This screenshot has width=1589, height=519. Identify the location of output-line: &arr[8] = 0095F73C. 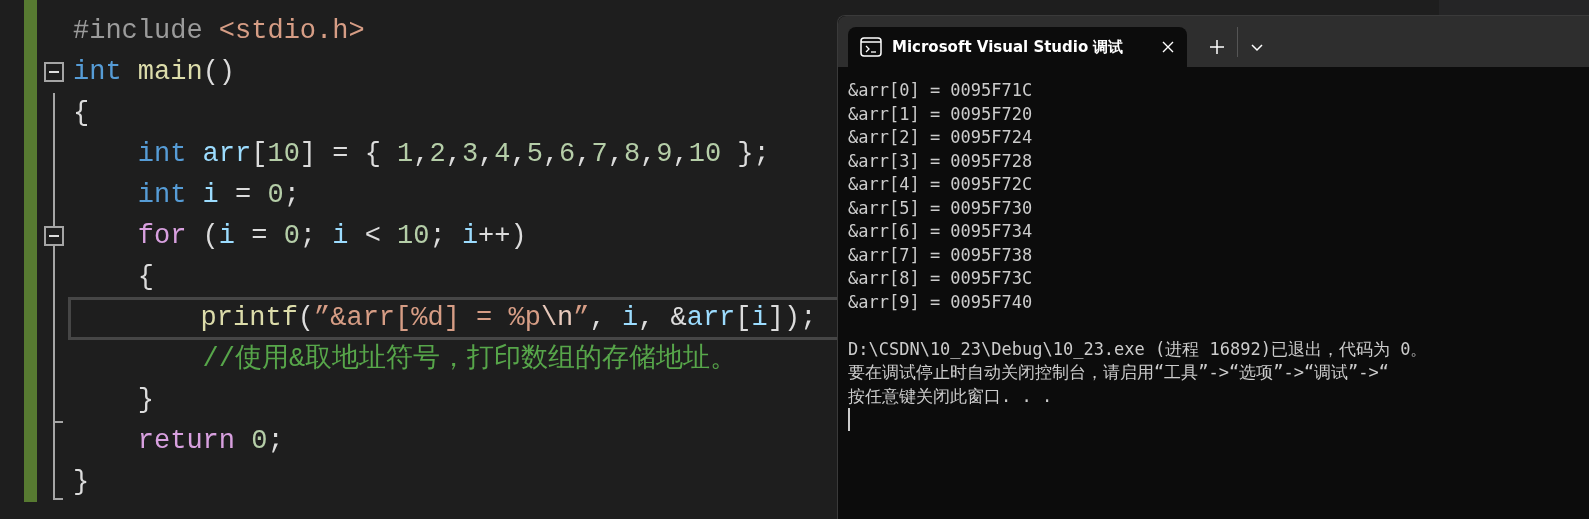
(941, 278).